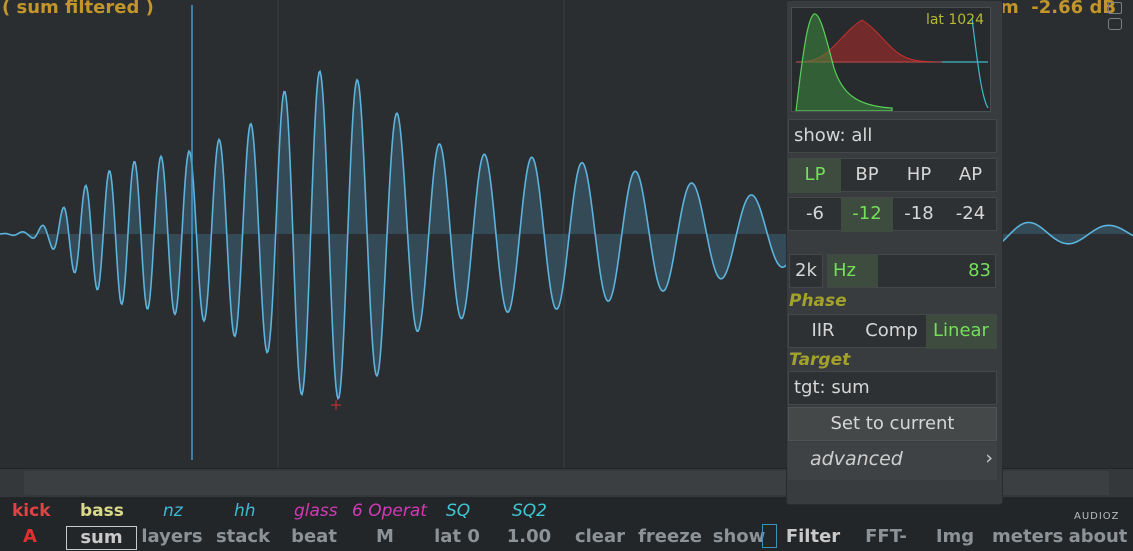 The width and height of the screenshot is (1133, 551). What do you see at coordinates (316, 511) in the screenshot?
I see `layer-glass: glass` at bounding box center [316, 511].